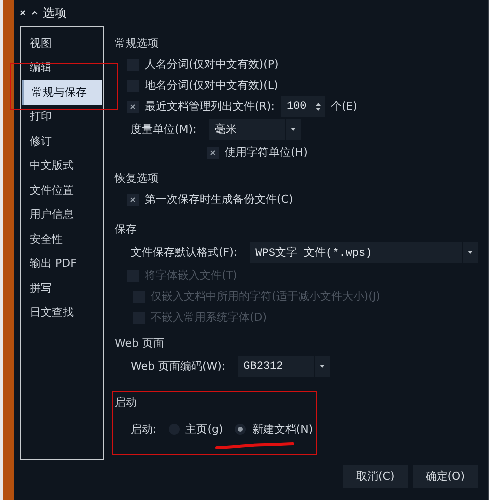  Describe the element at coordinates (126, 230) in the screenshot. I see `section-heading: 保存` at that location.